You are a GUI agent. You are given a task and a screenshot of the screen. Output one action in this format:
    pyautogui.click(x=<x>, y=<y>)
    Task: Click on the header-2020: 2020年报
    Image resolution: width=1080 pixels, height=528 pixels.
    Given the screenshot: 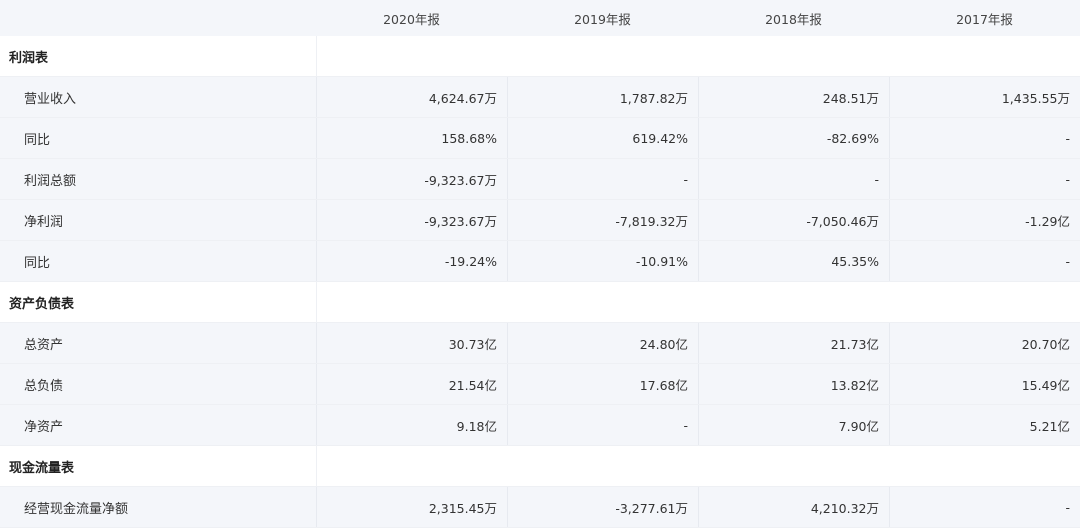 What is the action you would take?
    pyautogui.click(x=411, y=18)
    